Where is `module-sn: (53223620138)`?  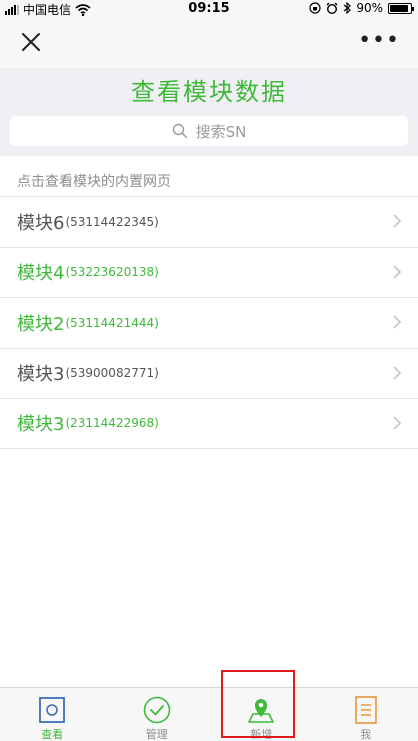
module-sn: (53223620138) is located at coordinates (112, 272).